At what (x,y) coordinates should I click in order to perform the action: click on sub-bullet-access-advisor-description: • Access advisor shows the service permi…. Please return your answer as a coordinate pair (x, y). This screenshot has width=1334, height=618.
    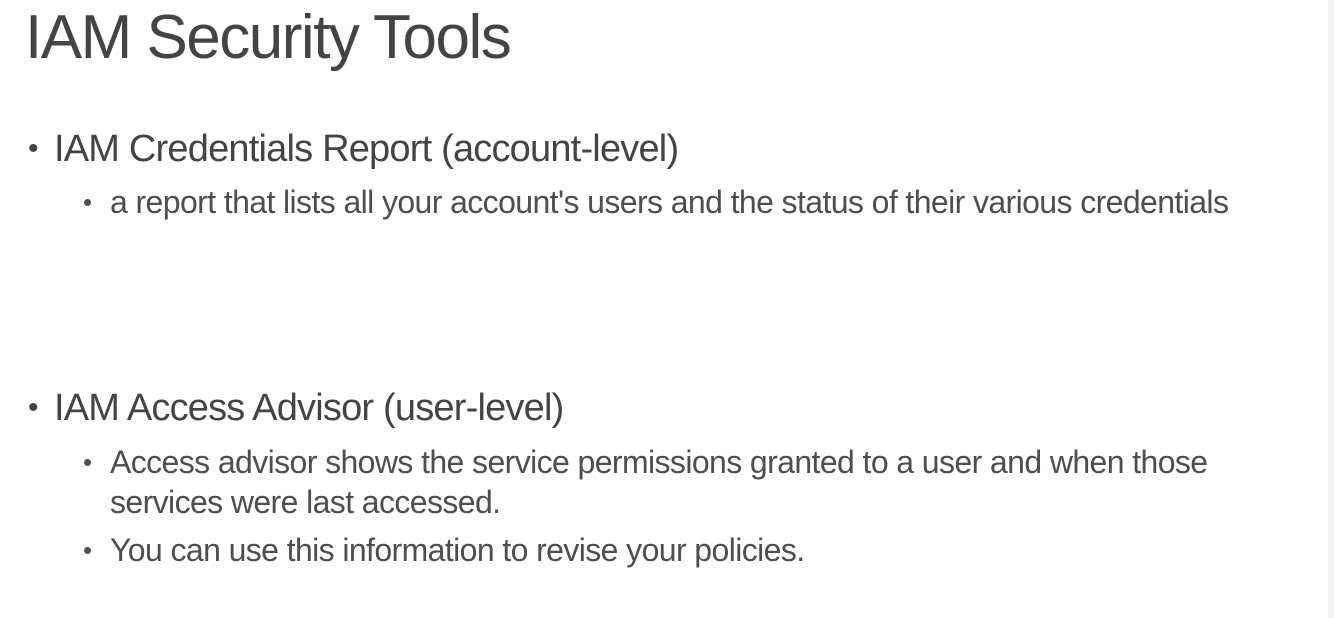
    Looking at the image, I should click on (688, 482).